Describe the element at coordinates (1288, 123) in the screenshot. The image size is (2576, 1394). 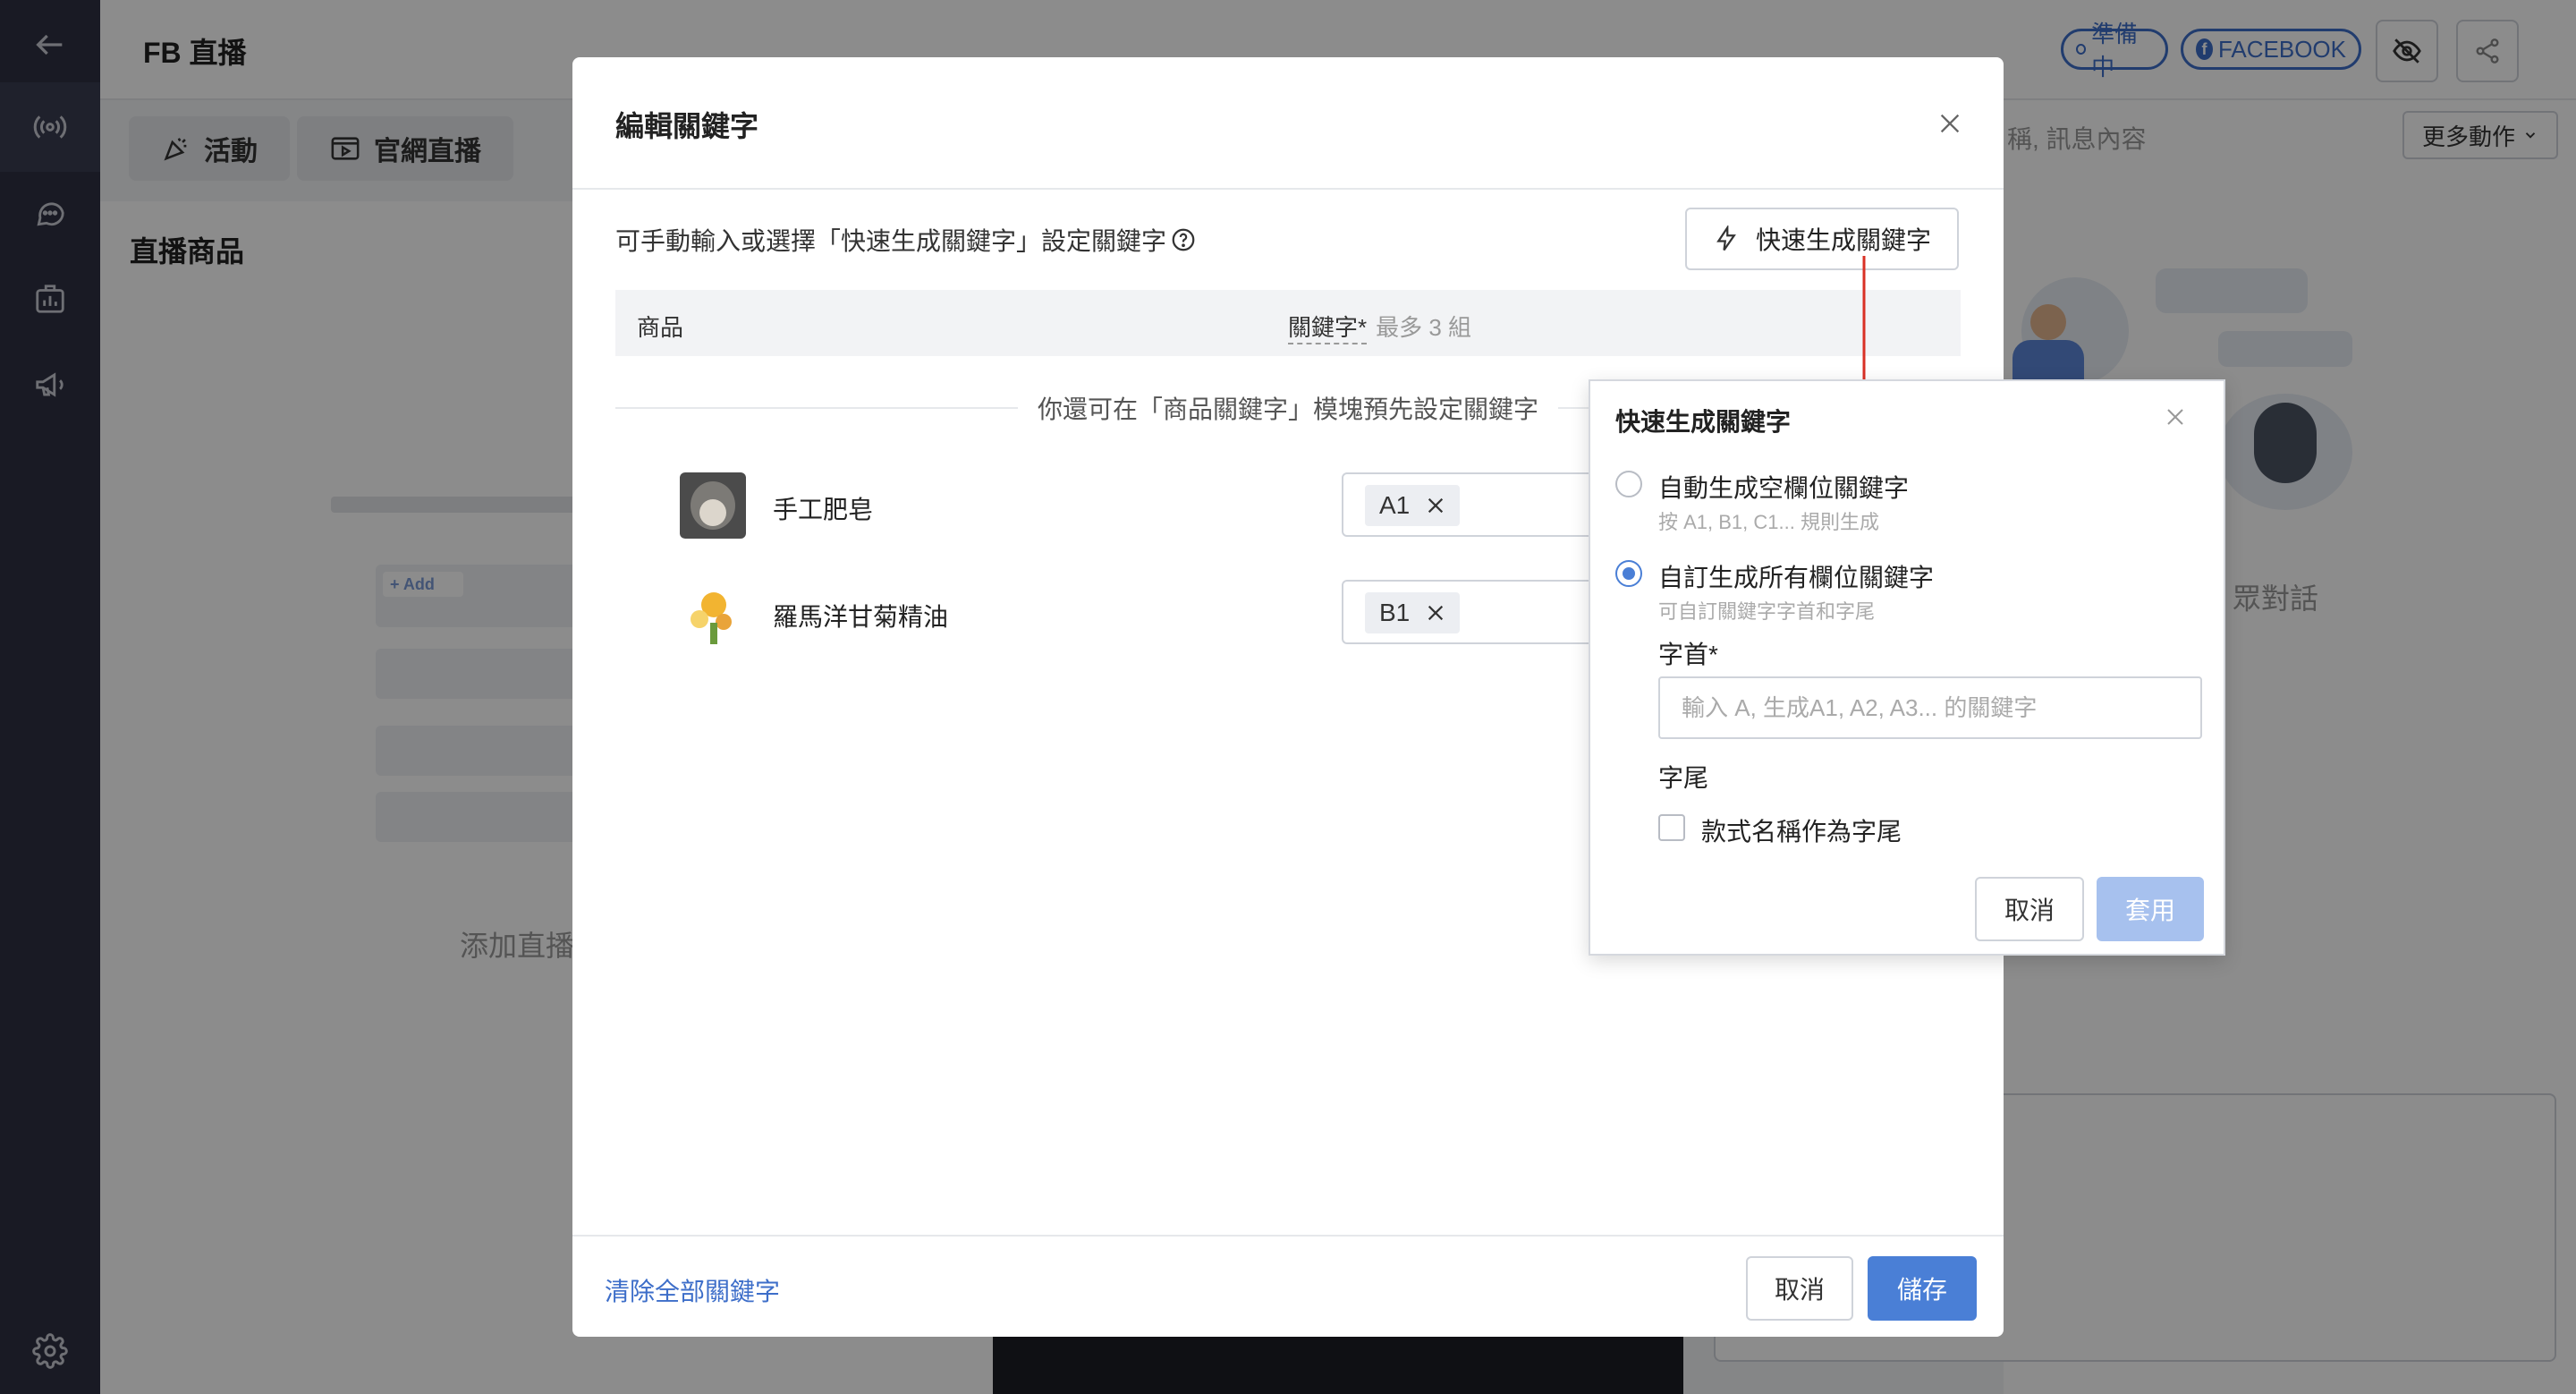
I see `modal-header: 編輯關鍵字` at that location.